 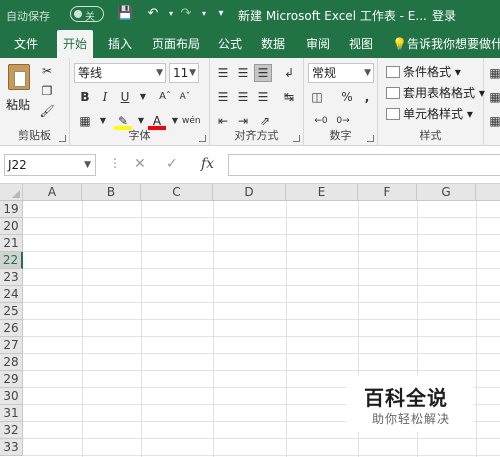 What do you see at coordinates (11, 413) in the screenshot?
I see `row-header: 31` at bounding box center [11, 413].